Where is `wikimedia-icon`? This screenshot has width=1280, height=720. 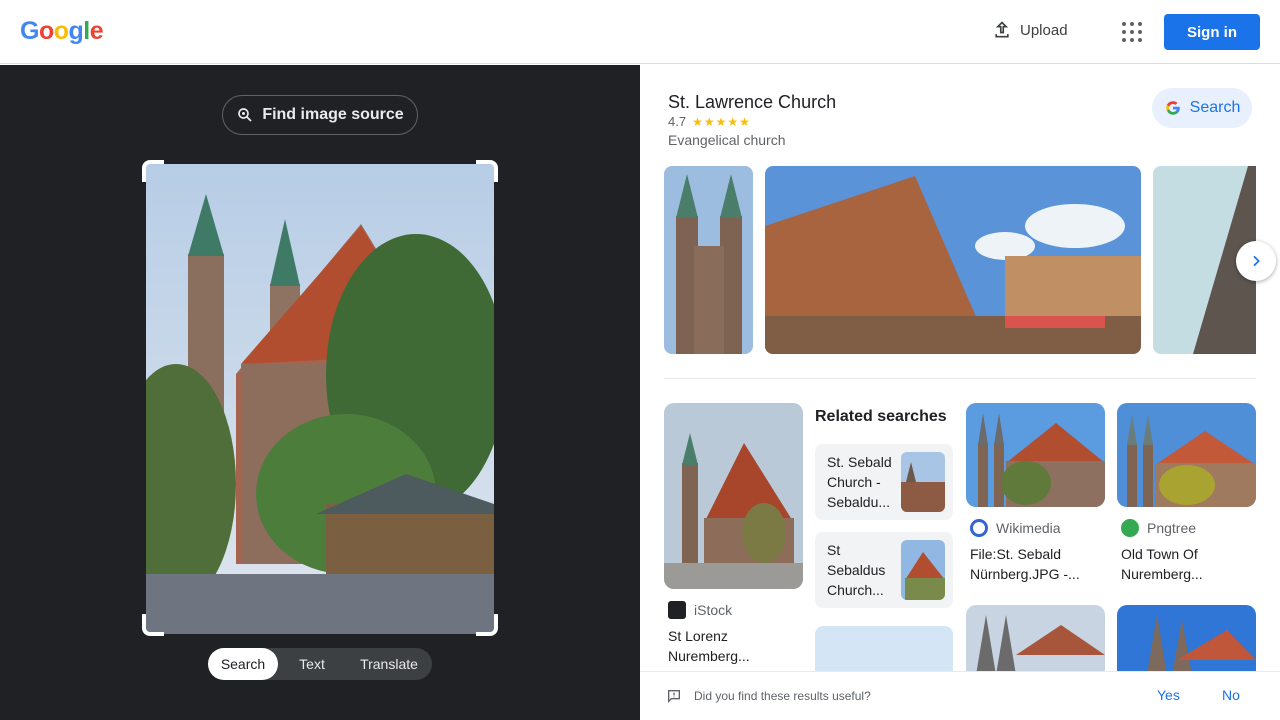 wikimedia-icon is located at coordinates (979, 528).